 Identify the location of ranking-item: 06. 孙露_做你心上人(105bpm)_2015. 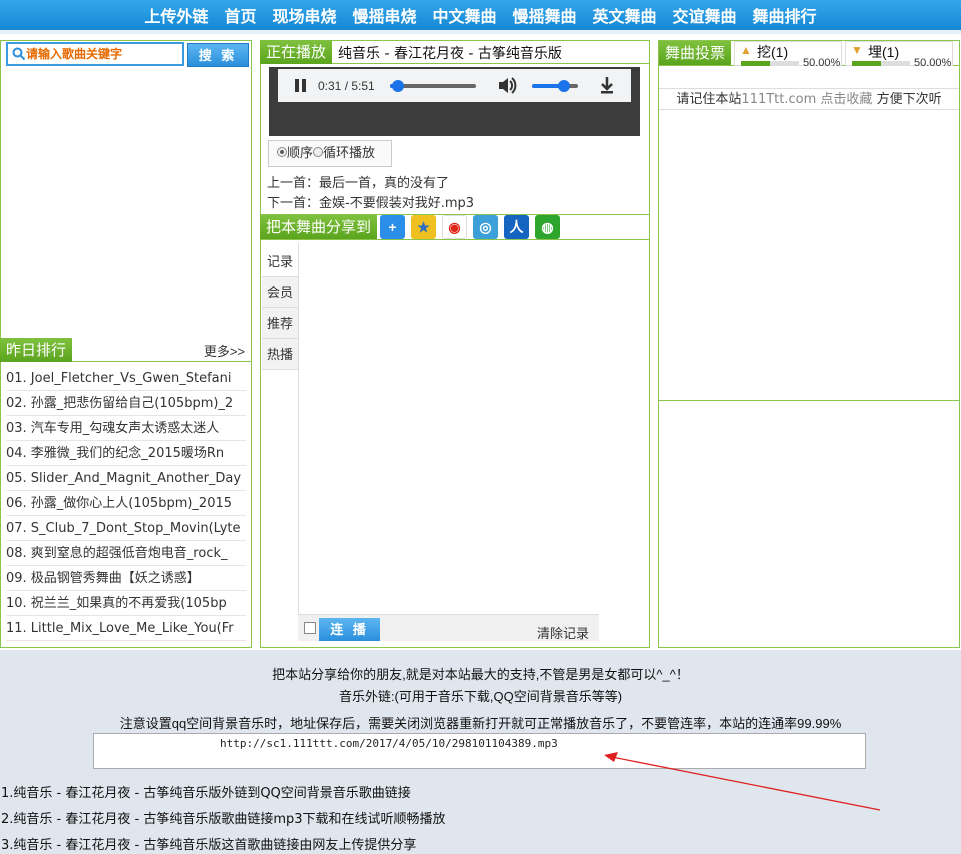
(126, 503).